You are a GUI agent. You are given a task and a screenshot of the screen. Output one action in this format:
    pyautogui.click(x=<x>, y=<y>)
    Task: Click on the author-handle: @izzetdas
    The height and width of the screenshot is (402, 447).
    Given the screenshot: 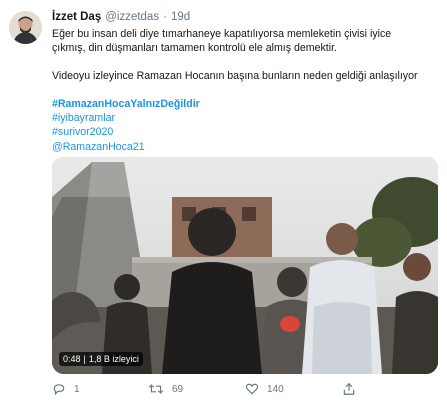 What is the action you would take?
    pyautogui.click(x=132, y=17)
    